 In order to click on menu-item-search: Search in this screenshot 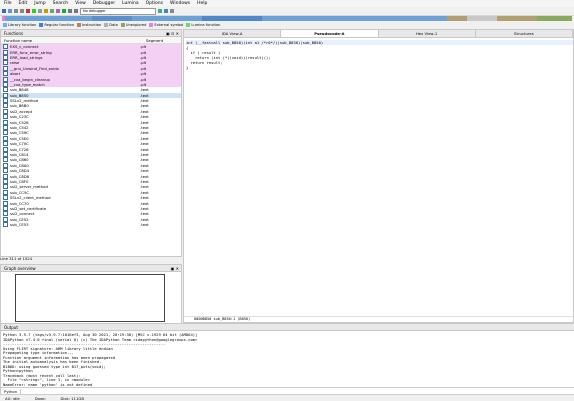, I will do `click(60, 3)`.